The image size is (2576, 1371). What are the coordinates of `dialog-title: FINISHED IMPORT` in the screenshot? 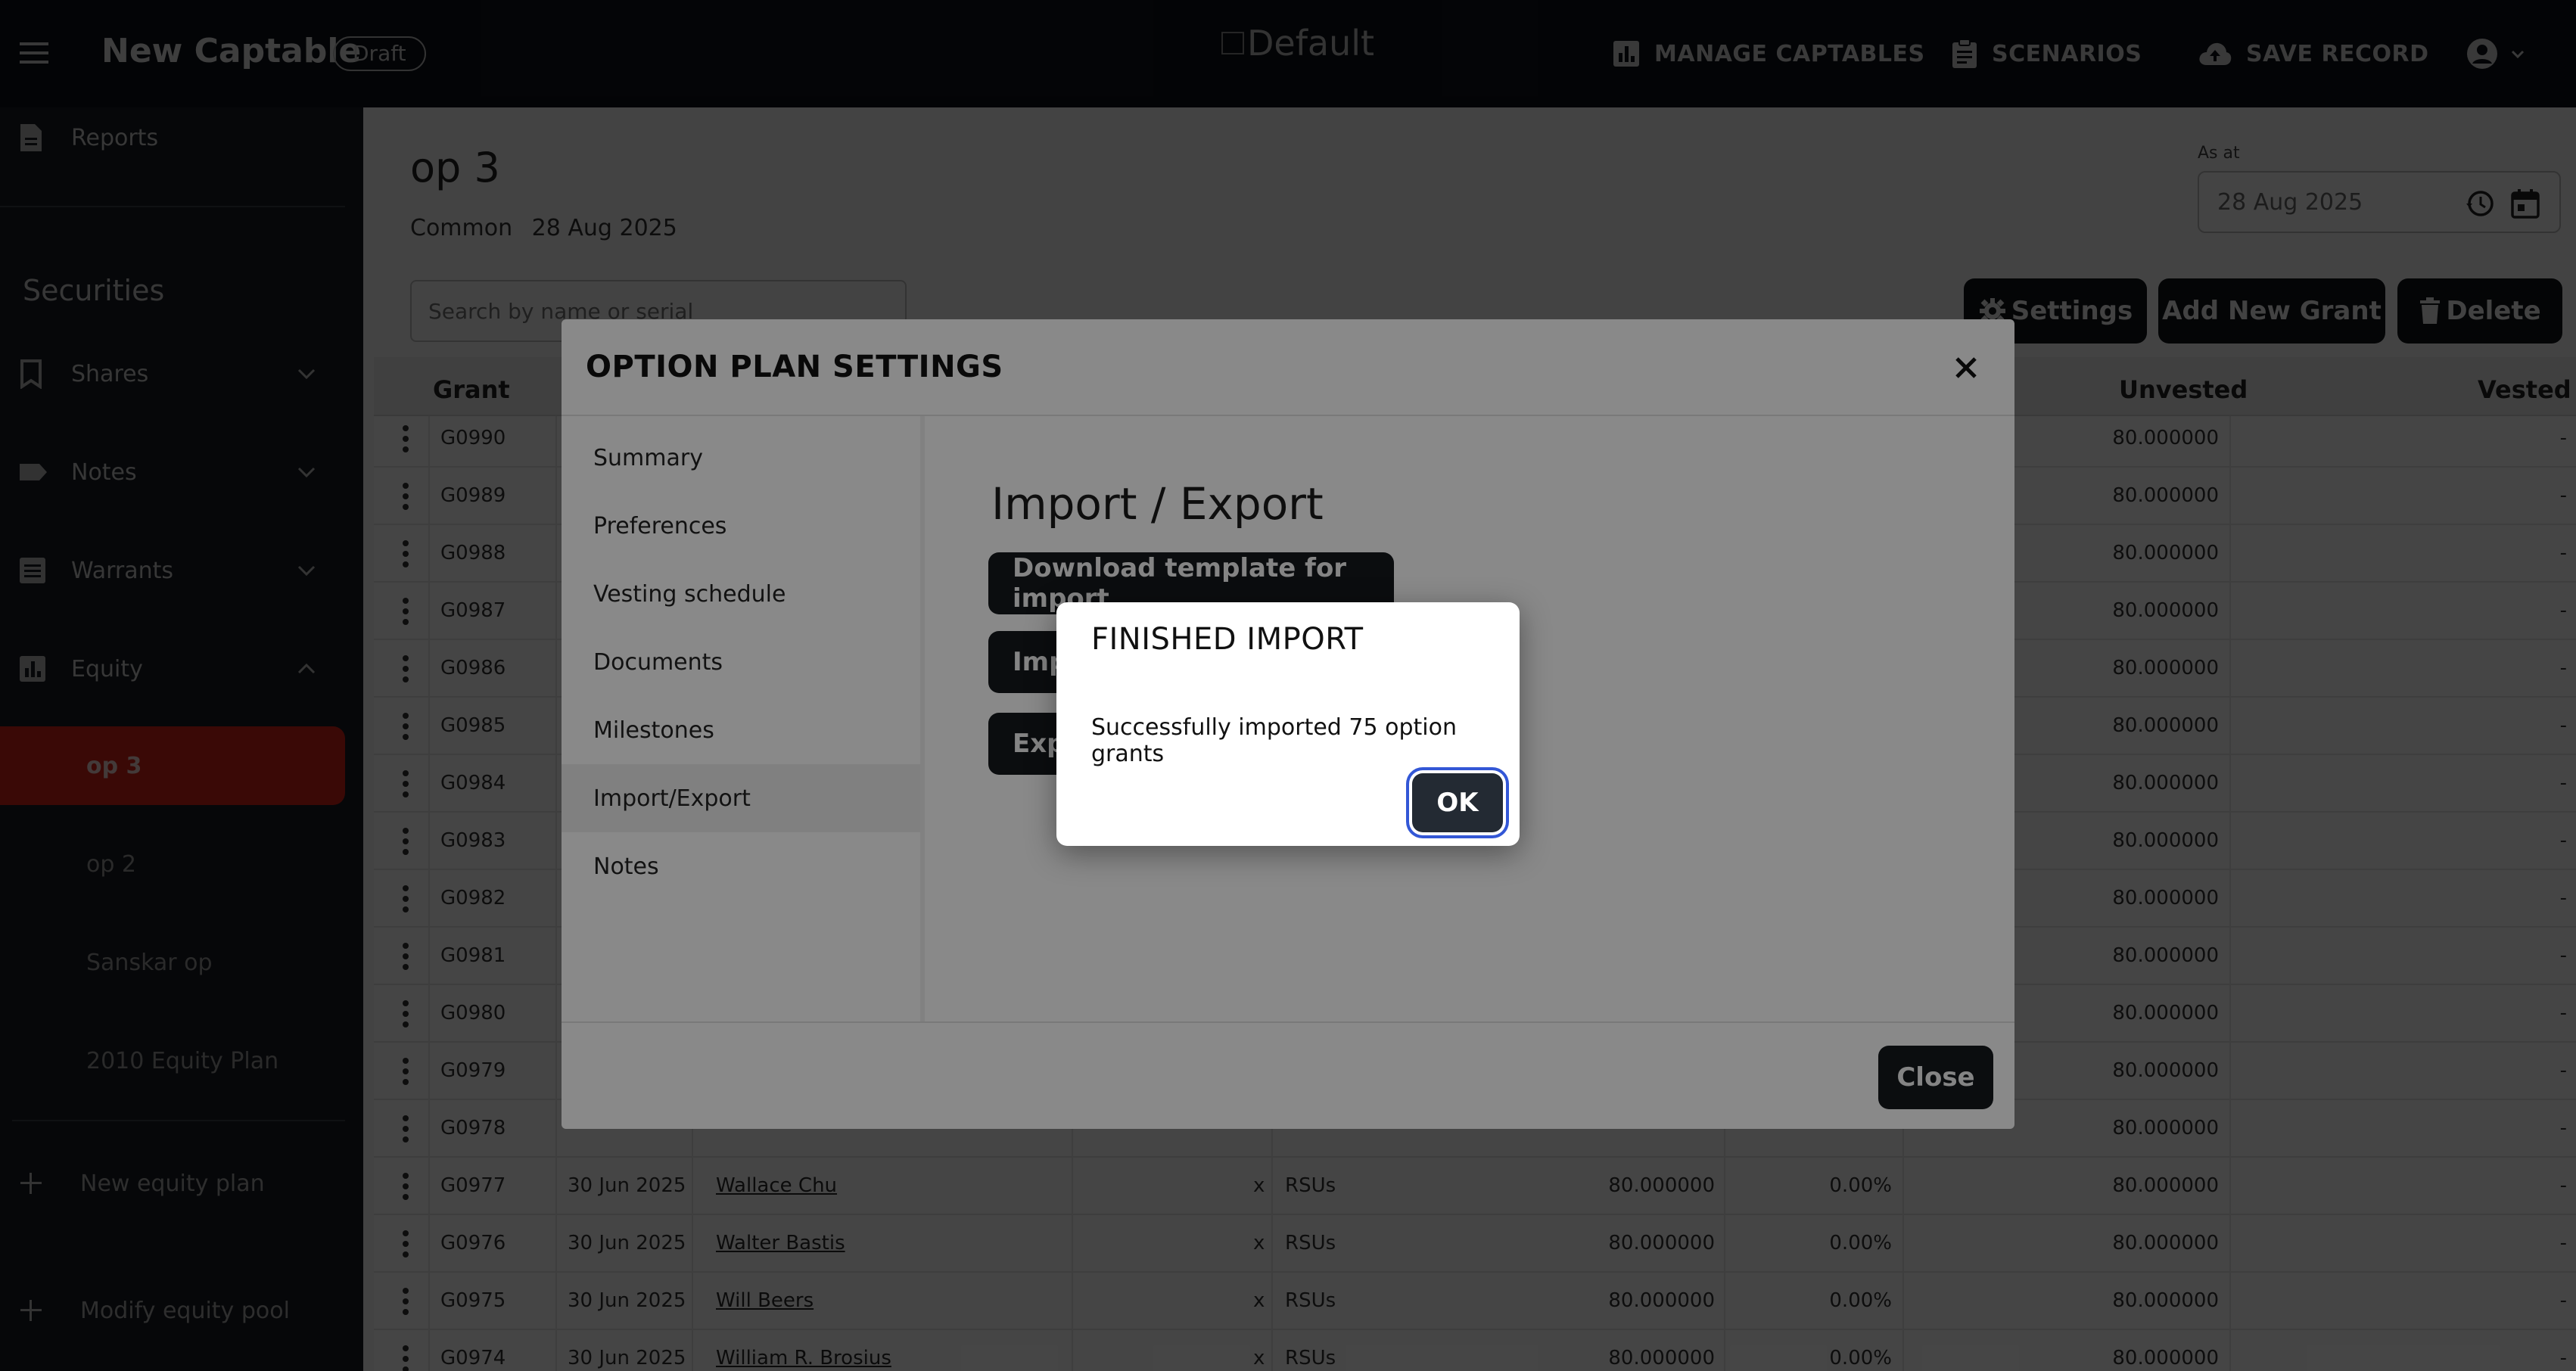 It's located at (1227, 640).